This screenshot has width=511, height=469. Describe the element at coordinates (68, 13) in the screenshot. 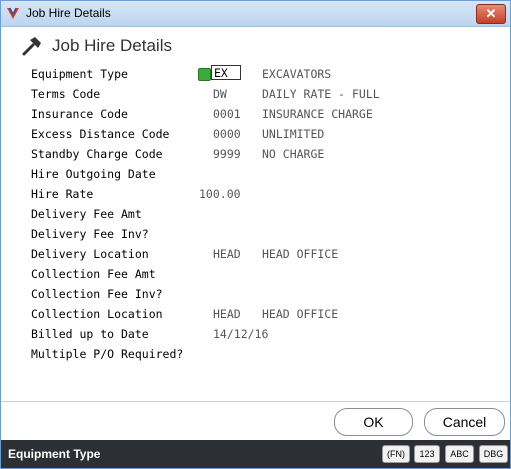

I see `window-title: Job Hire Details` at that location.